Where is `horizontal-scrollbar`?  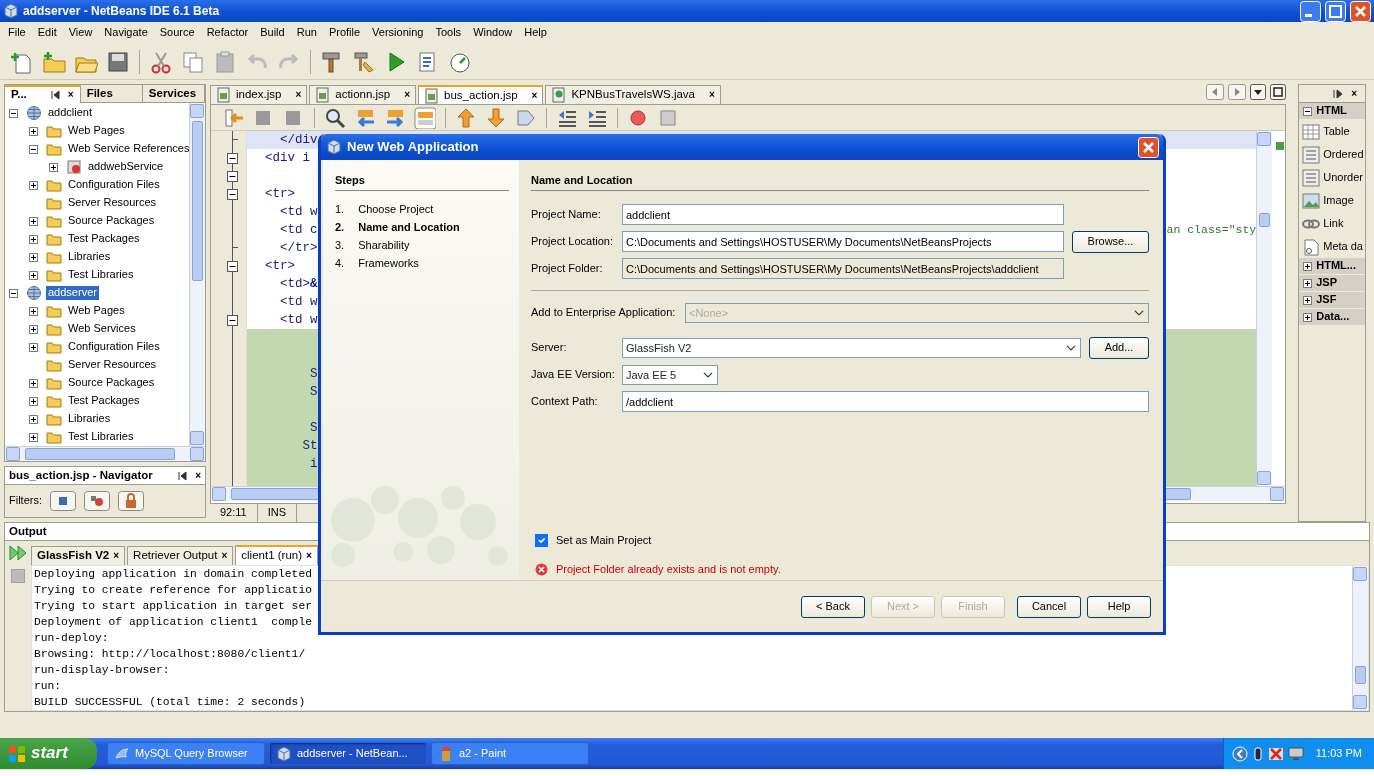 horizontal-scrollbar is located at coordinates (105, 453).